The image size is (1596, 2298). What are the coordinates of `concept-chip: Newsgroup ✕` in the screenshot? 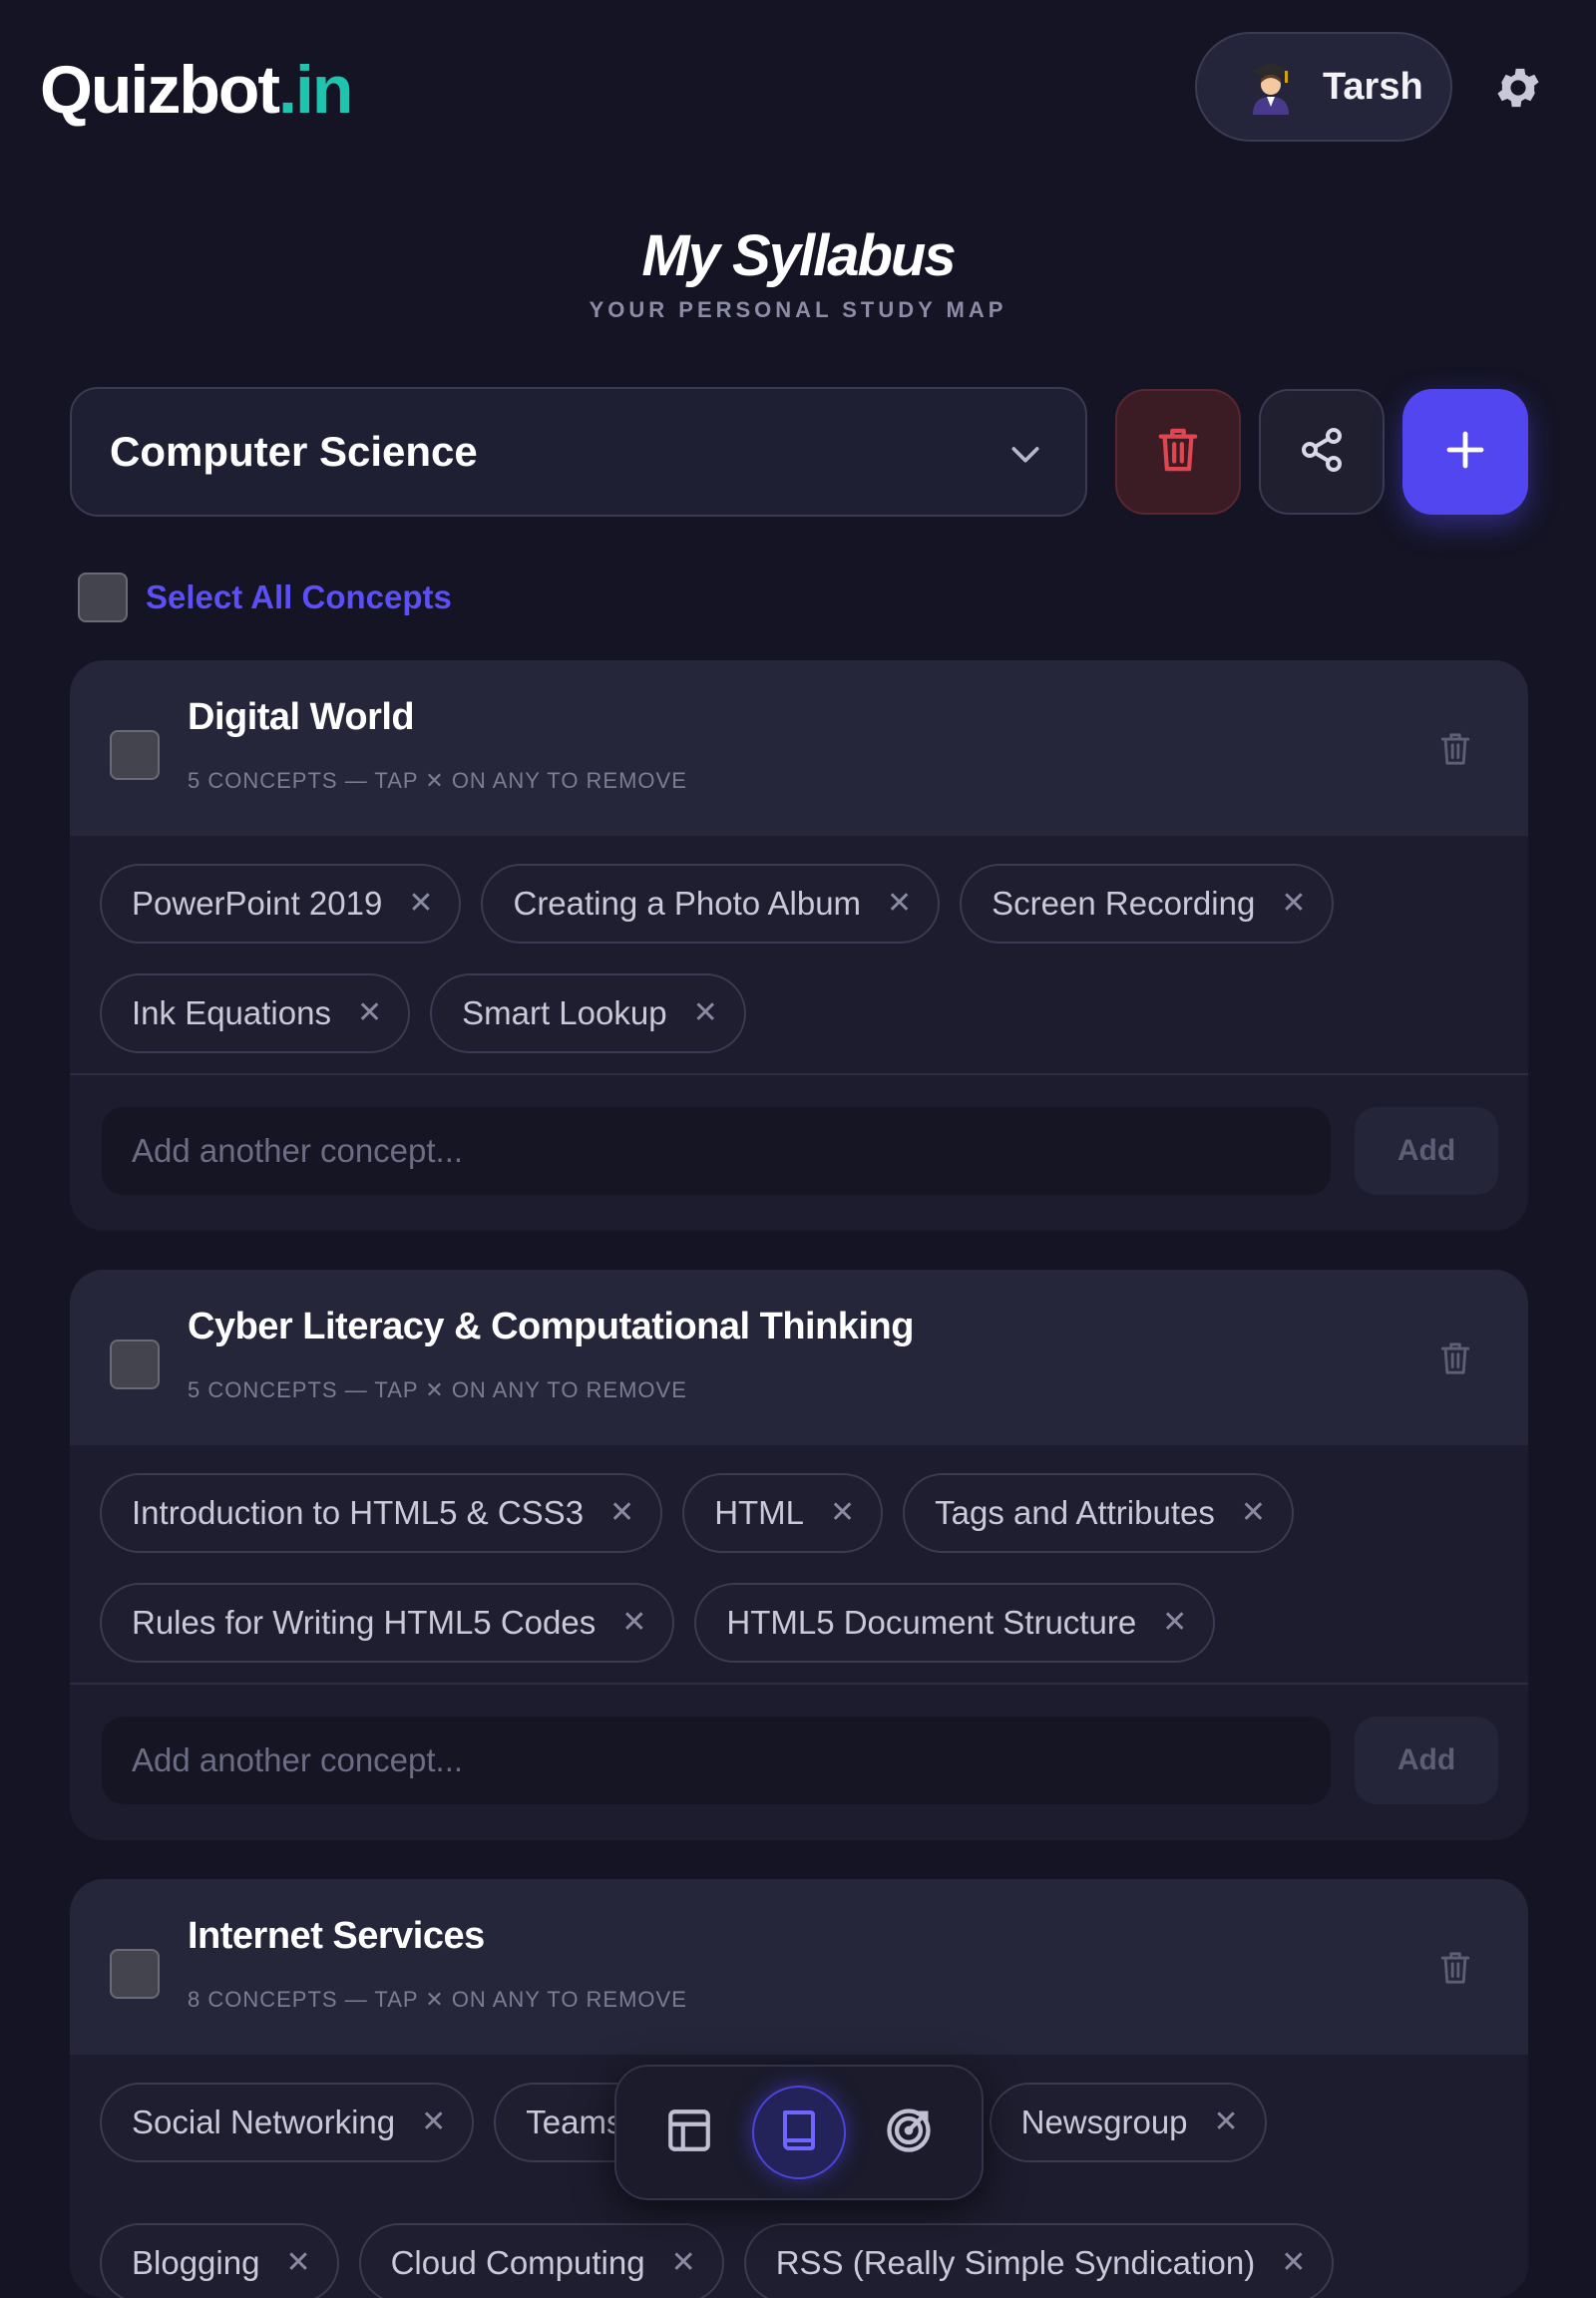 It's located at (1128, 2122).